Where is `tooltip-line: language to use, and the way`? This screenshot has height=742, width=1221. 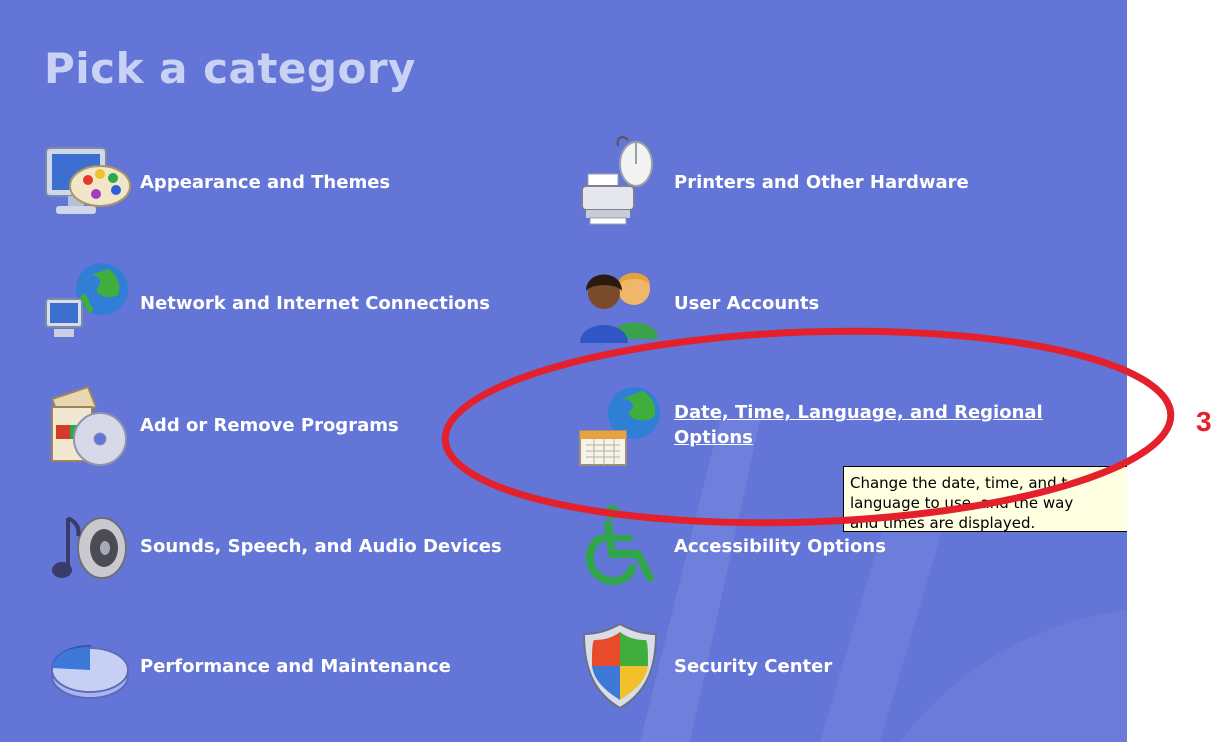
tooltip-line: language to use, and the way is located at coordinates (962, 503).